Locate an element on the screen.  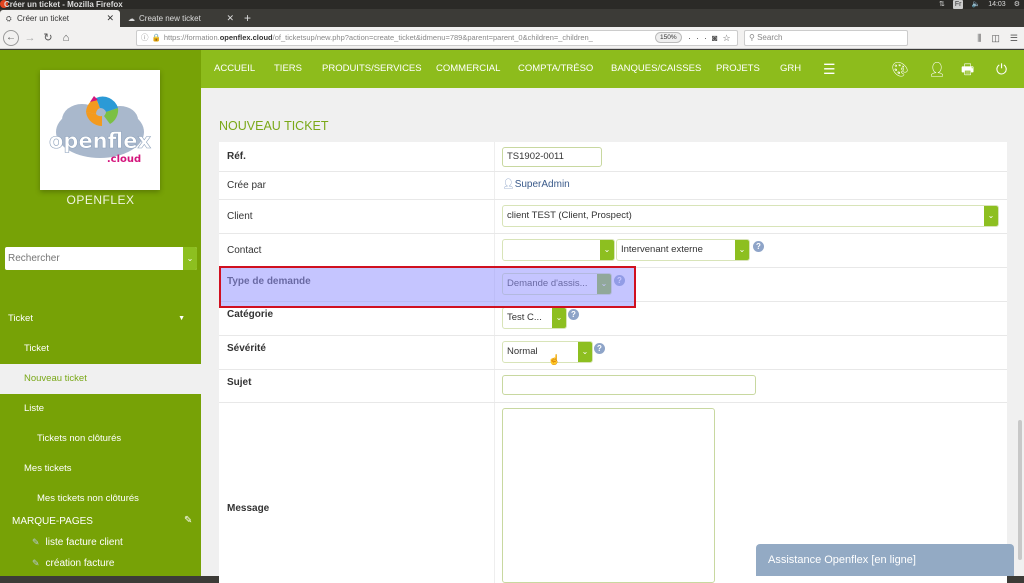
menu-mes-tickets-non-clotures: Mes tickets non clôturés is located at coordinates (100, 499).